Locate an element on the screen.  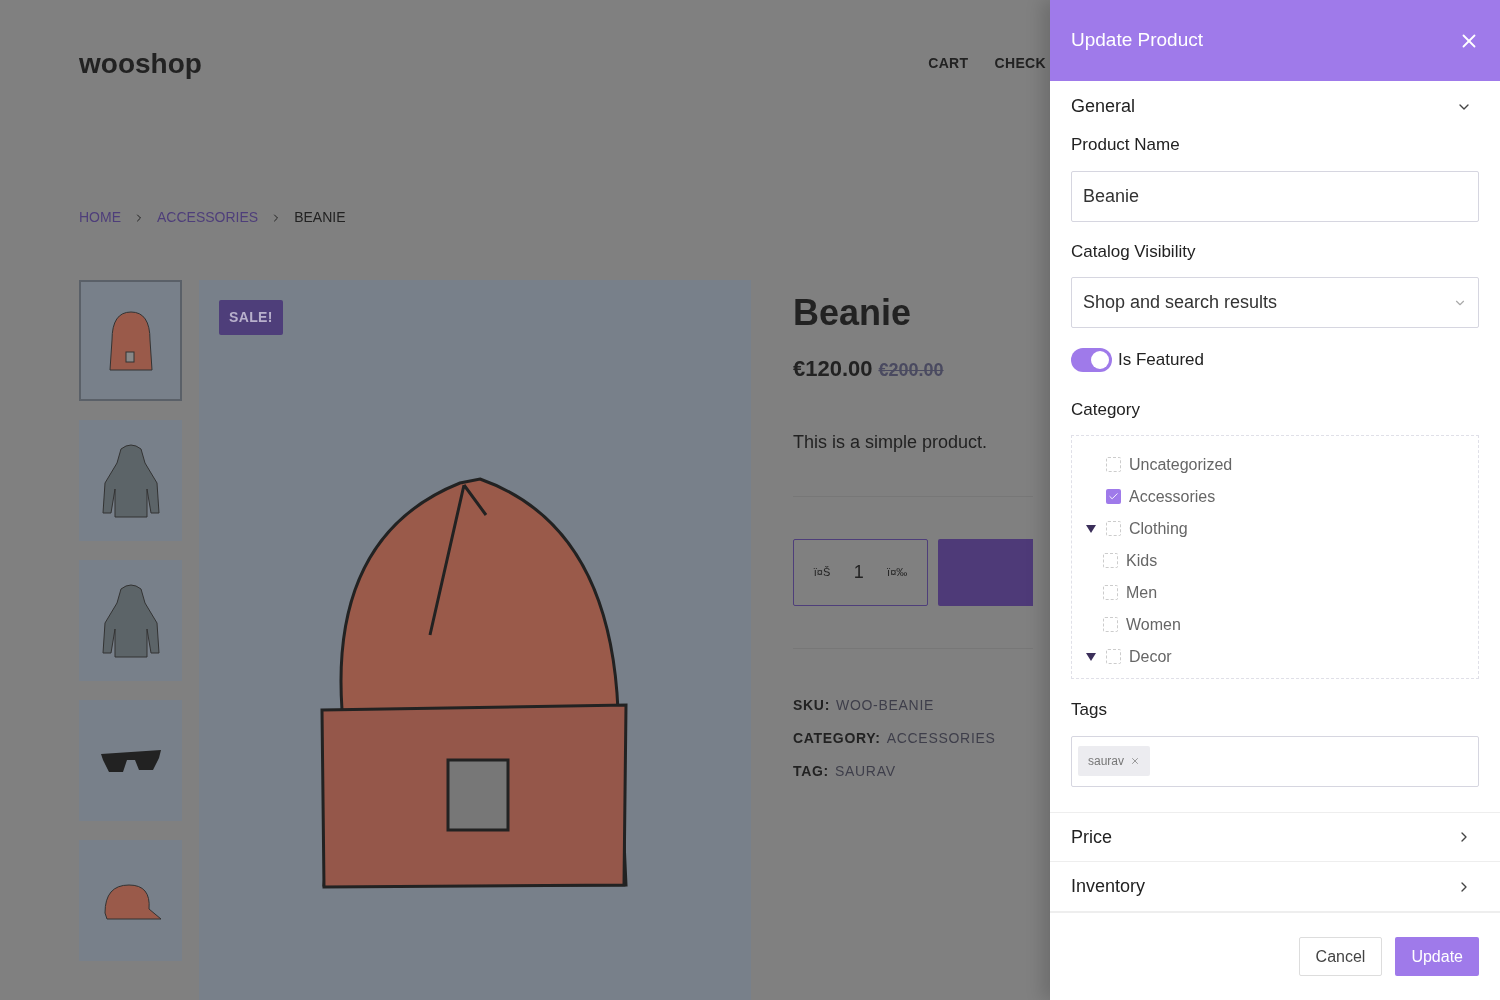
featured-toggle is located at coordinates (1091, 359).